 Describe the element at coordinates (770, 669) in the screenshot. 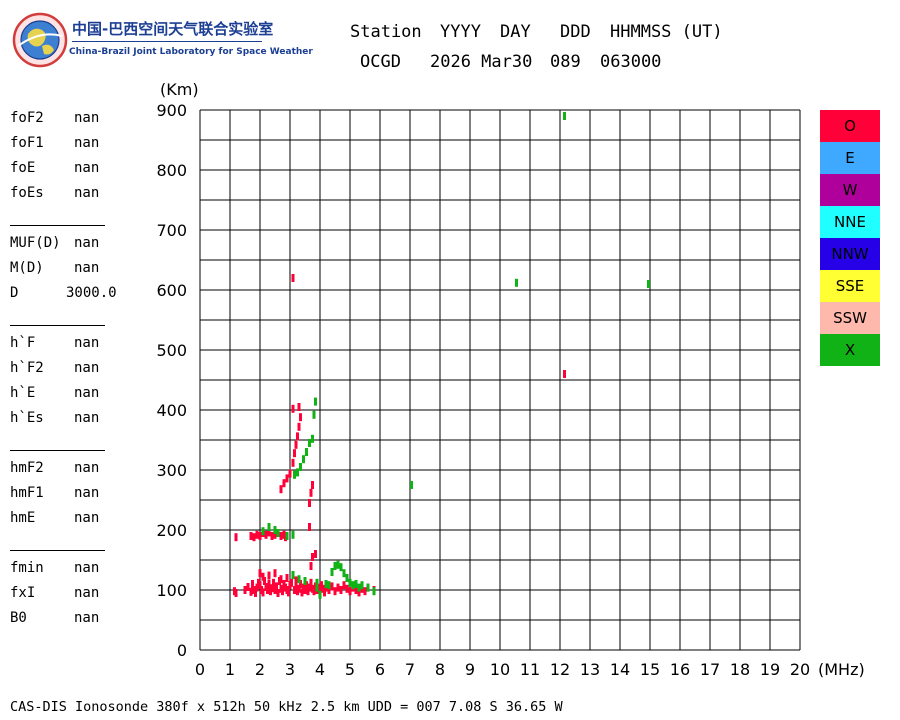

I see `x-tick-label: 19` at that location.